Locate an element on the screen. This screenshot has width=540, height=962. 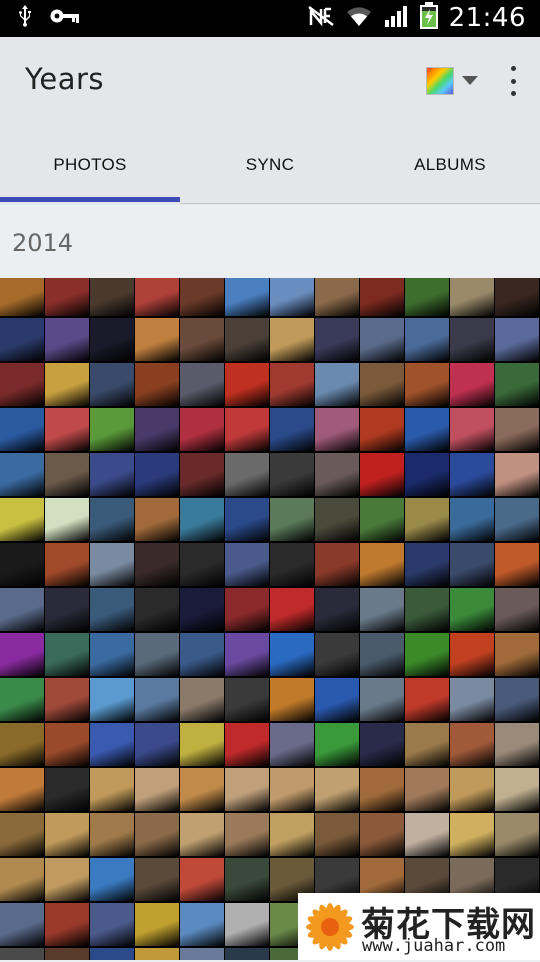
tab-photos: PHOTOS is located at coordinates (90, 165).